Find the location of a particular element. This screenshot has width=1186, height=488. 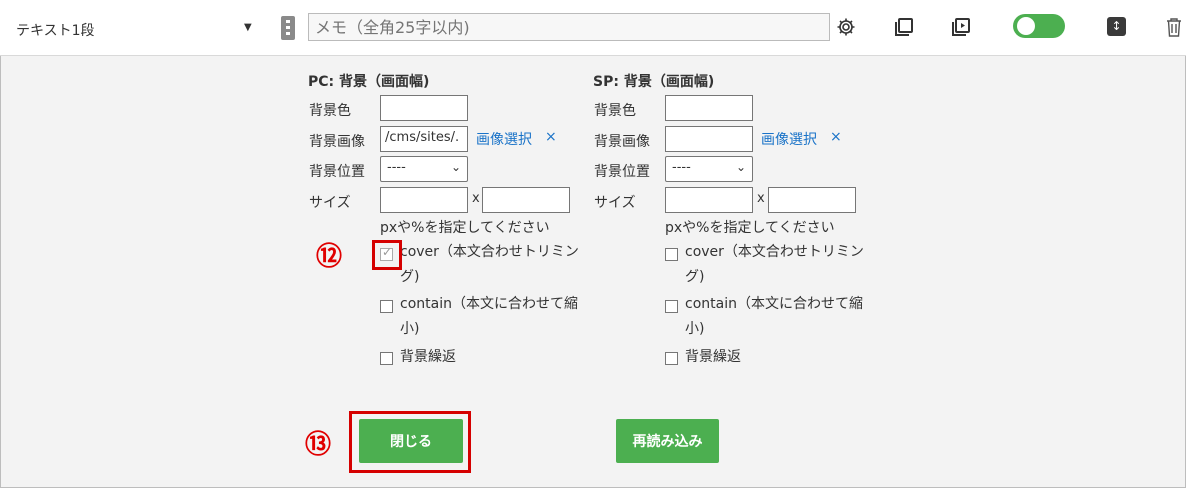

reload-button: 再読み込み is located at coordinates (667, 441).